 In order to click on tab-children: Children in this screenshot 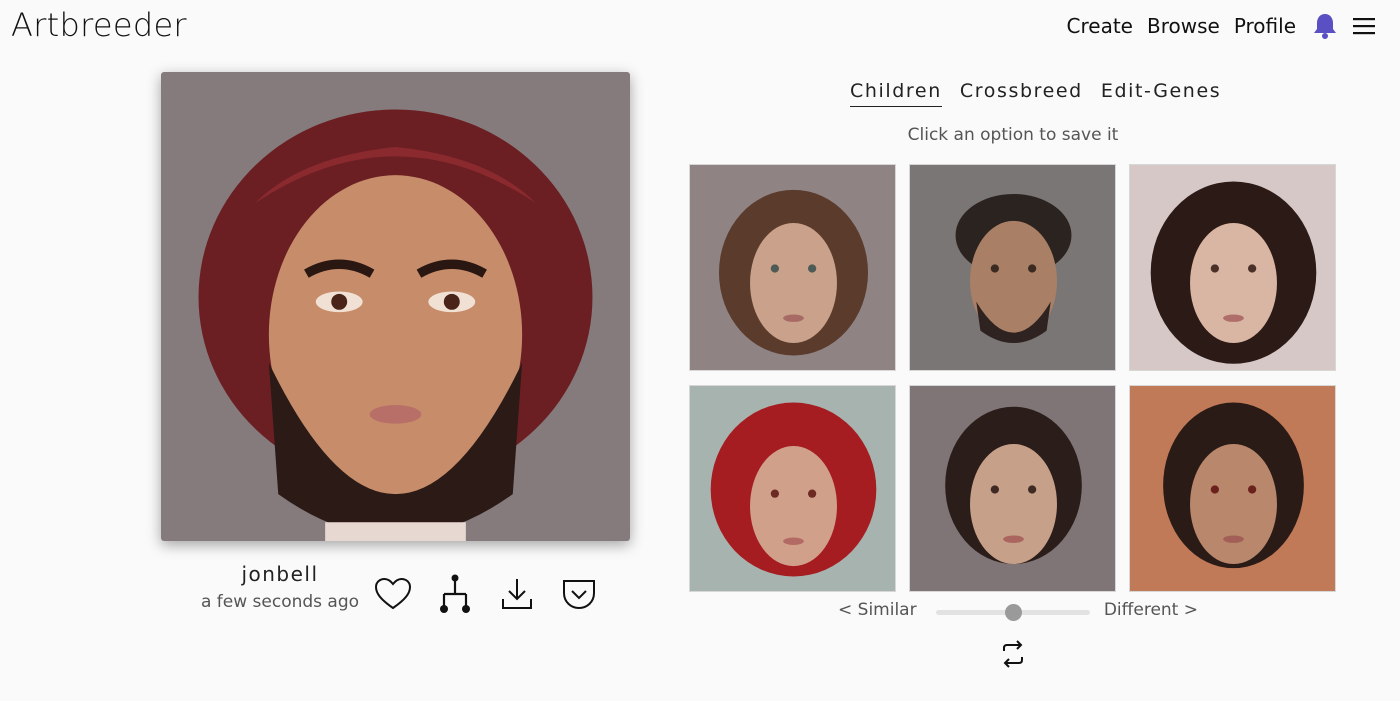, I will do `click(896, 93)`.